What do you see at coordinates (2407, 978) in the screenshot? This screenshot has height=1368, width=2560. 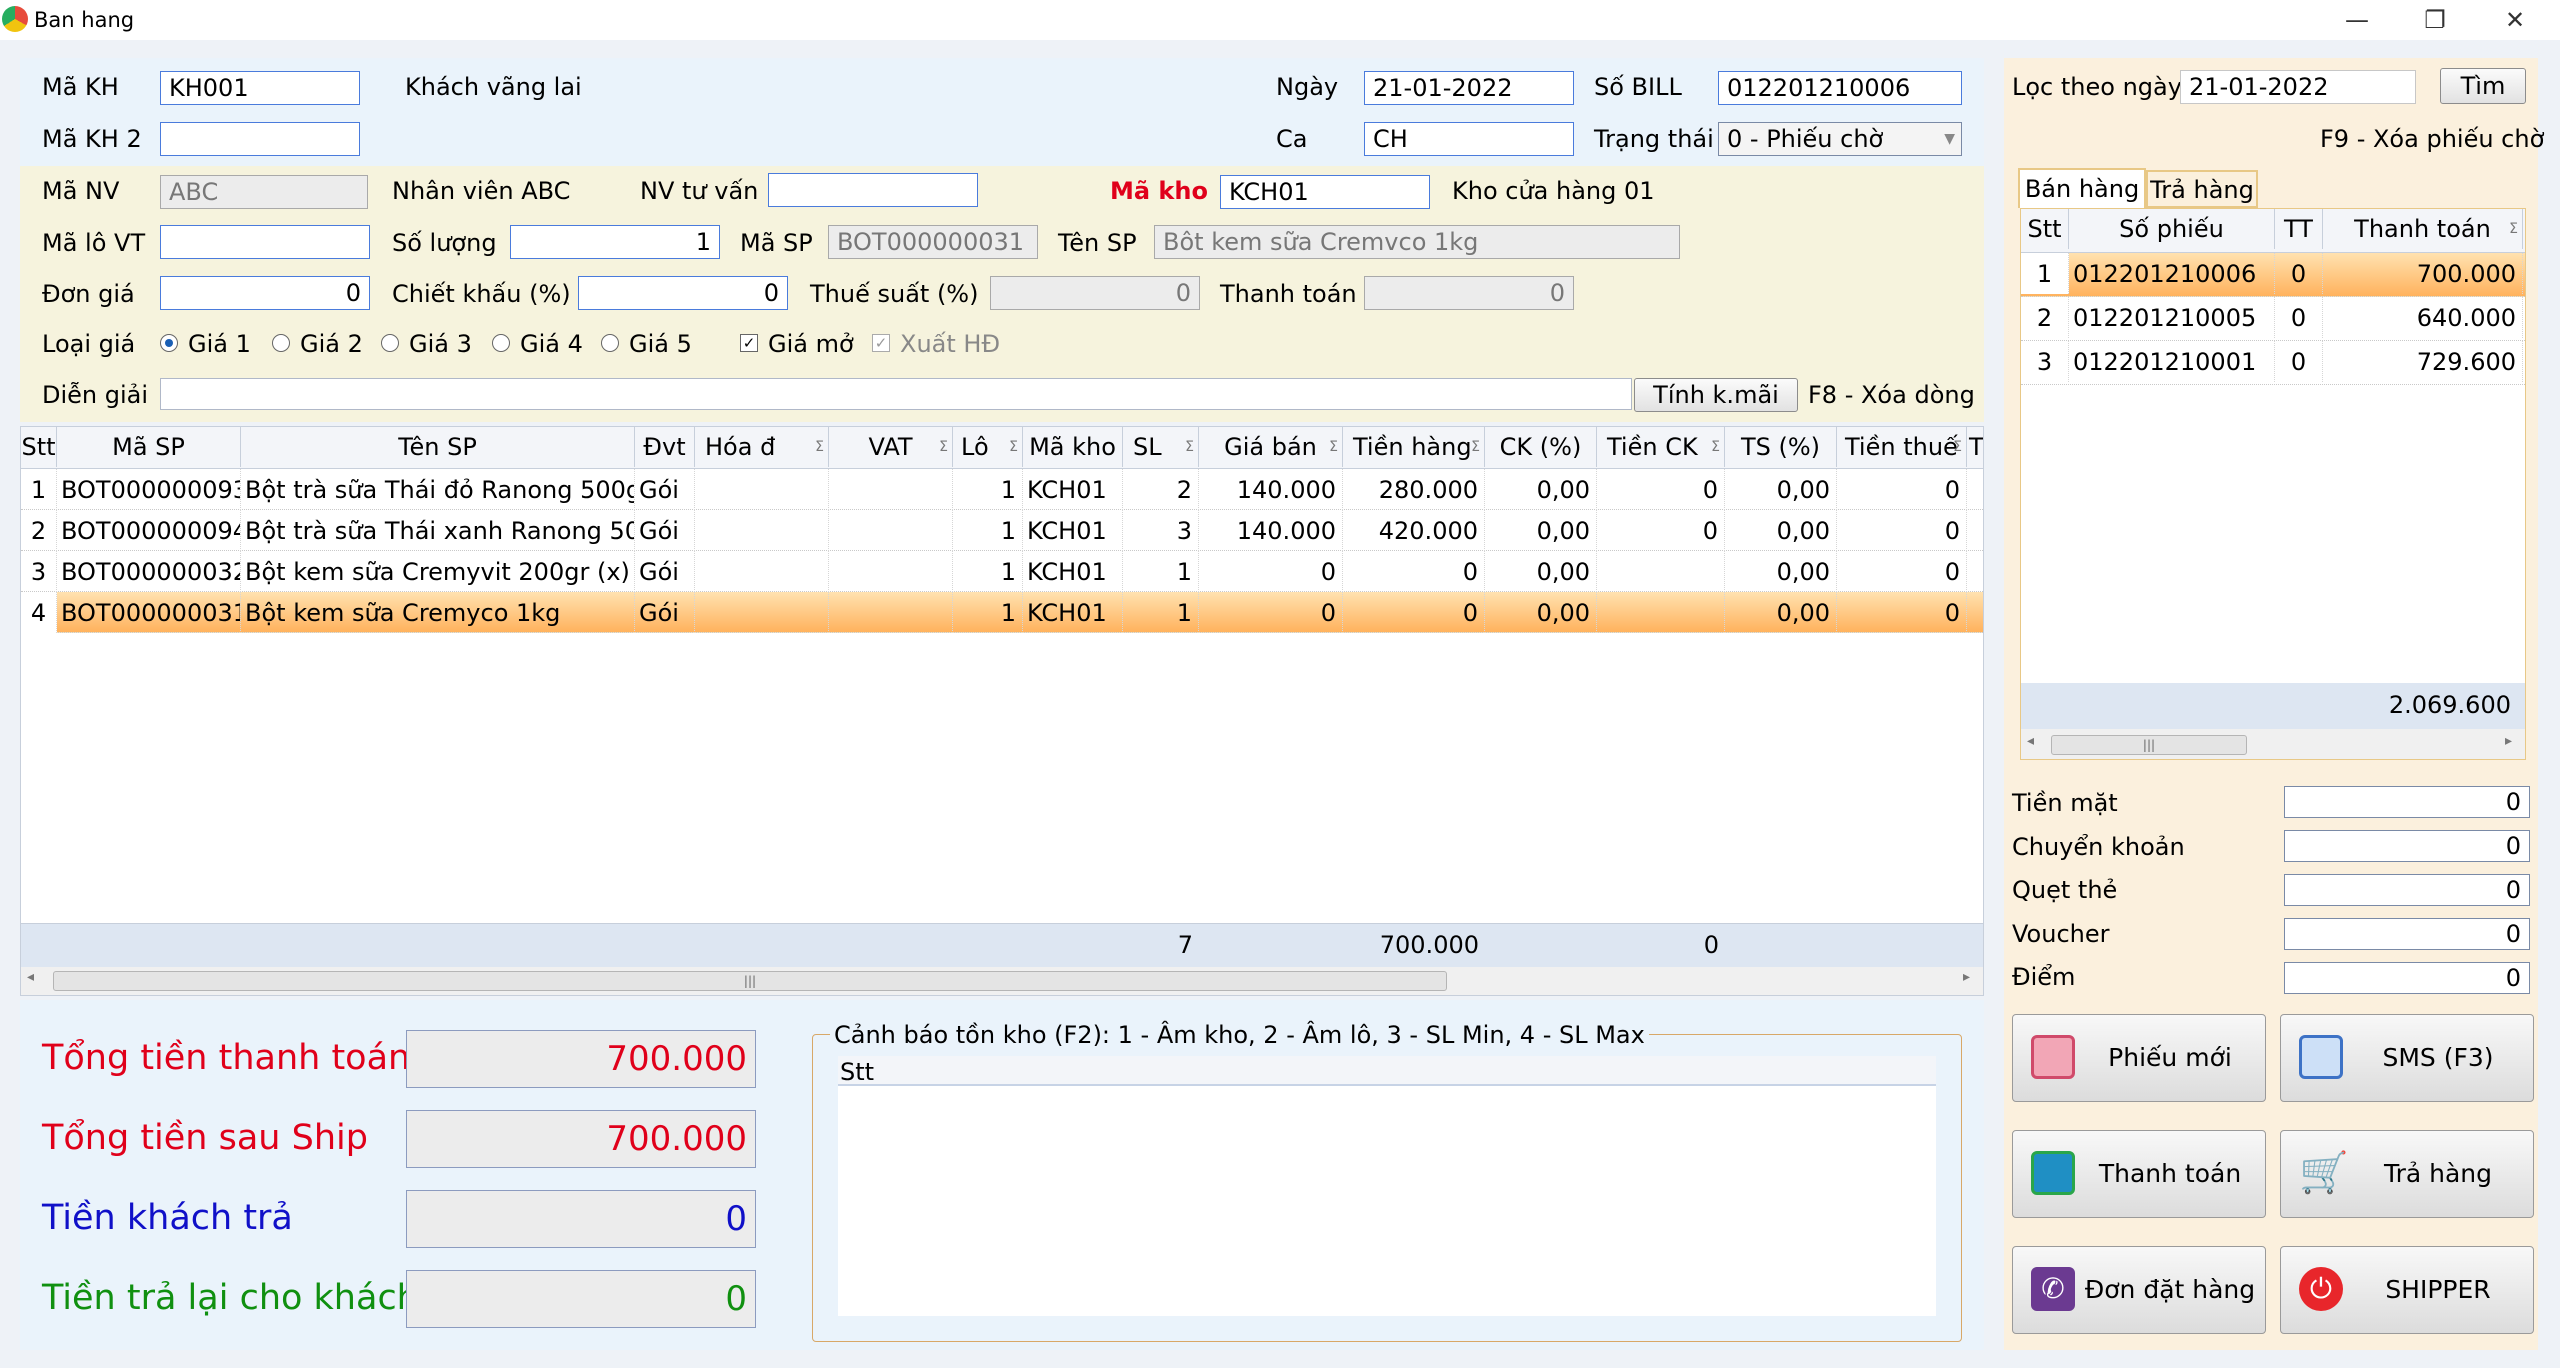 I see `payment-input-diem: 0` at bounding box center [2407, 978].